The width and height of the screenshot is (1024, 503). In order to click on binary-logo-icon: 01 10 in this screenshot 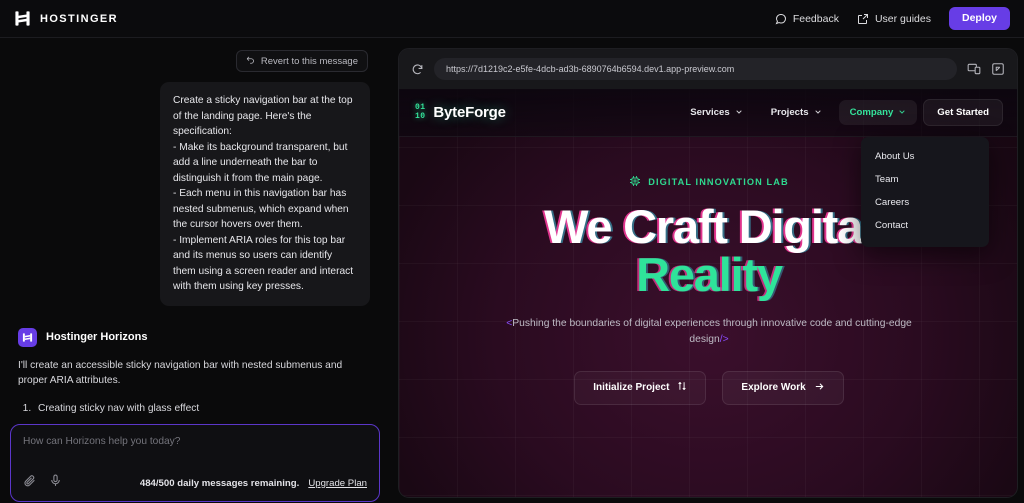, I will do `click(420, 112)`.